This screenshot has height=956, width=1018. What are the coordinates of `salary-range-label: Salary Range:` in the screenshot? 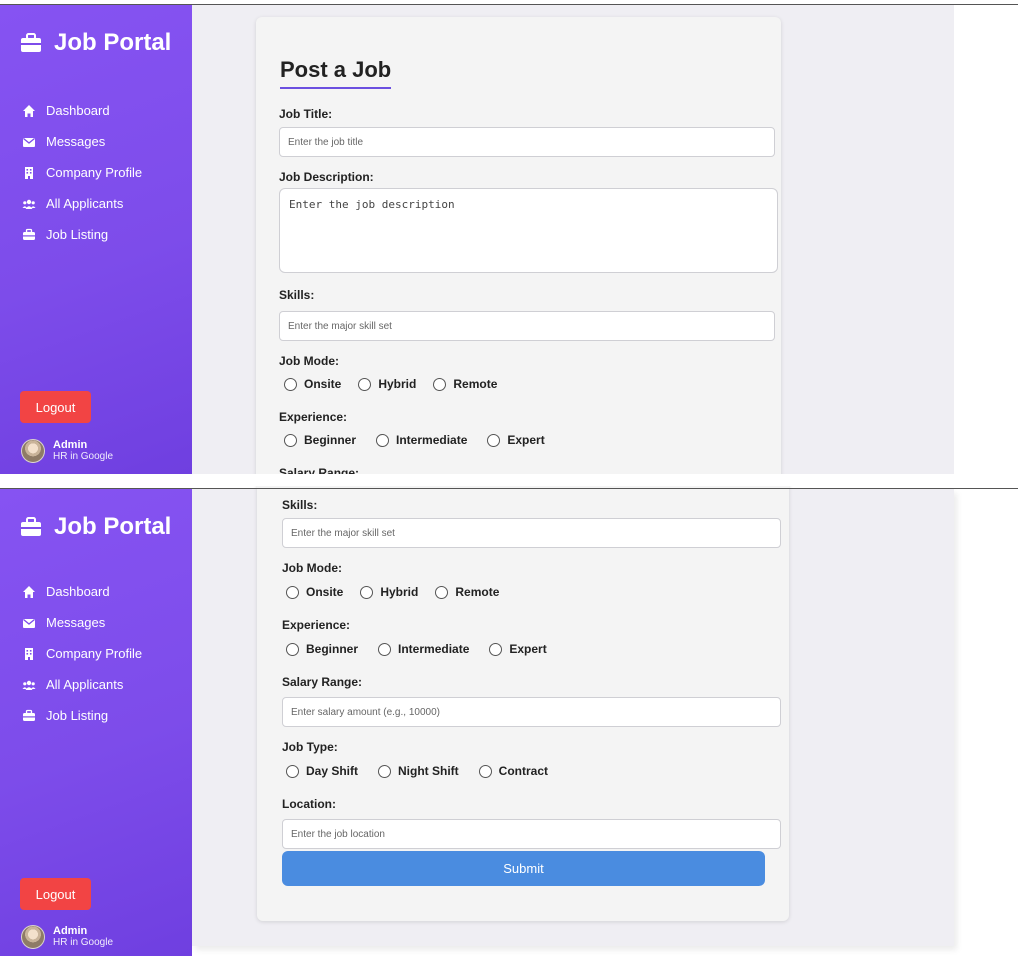 It's located at (322, 682).